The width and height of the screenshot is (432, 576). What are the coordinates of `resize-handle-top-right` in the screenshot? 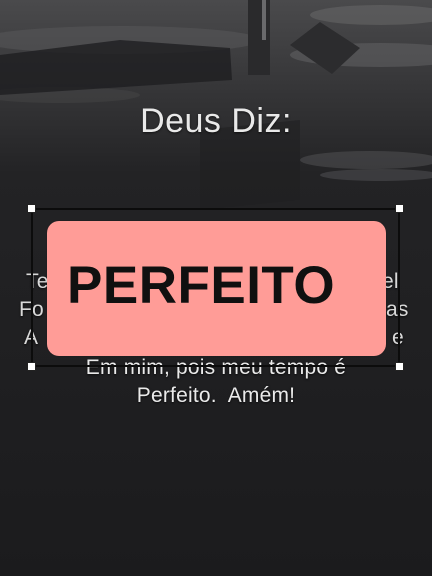 It's located at (399, 208).